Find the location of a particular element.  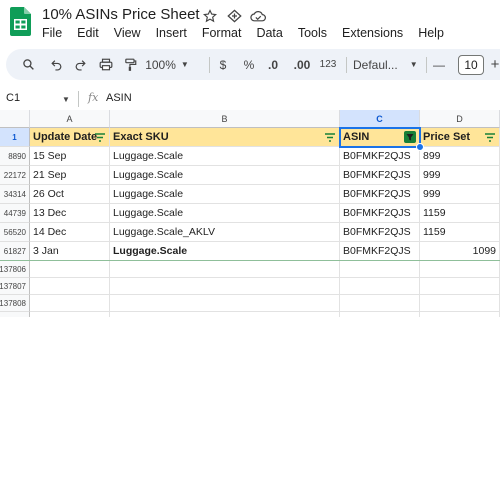

cell-price-set: 899 is located at coordinates (460, 156).